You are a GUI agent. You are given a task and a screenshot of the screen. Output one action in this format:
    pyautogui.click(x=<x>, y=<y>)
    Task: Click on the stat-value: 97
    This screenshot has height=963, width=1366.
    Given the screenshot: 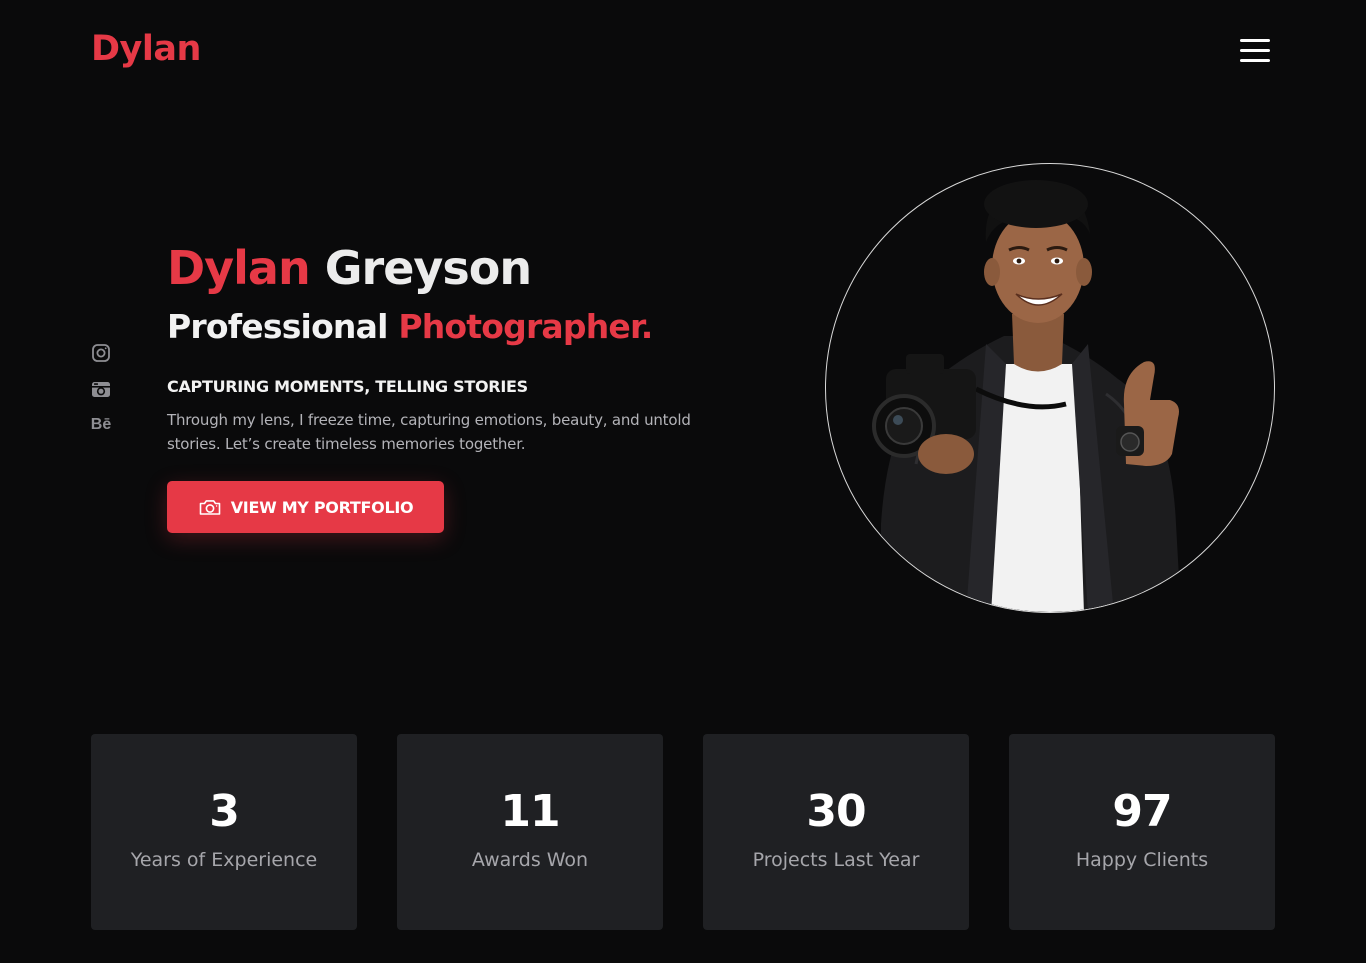 What is the action you would take?
    pyautogui.click(x=1142, y=811)
    